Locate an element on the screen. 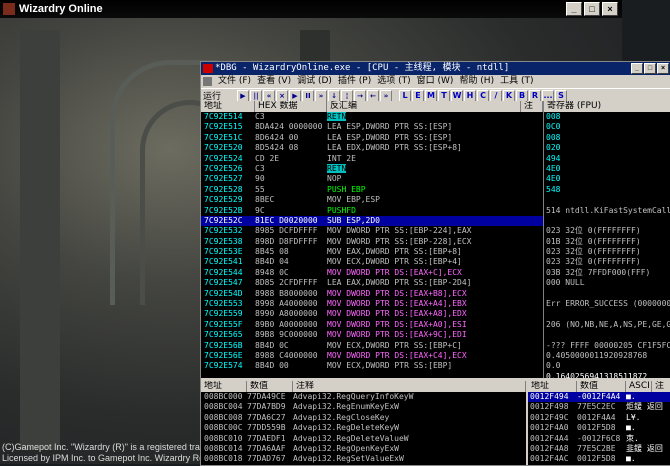 The width and height of the screenshot is (670, 466). toolbar-window-button: C is located at coordinates (483, 95).